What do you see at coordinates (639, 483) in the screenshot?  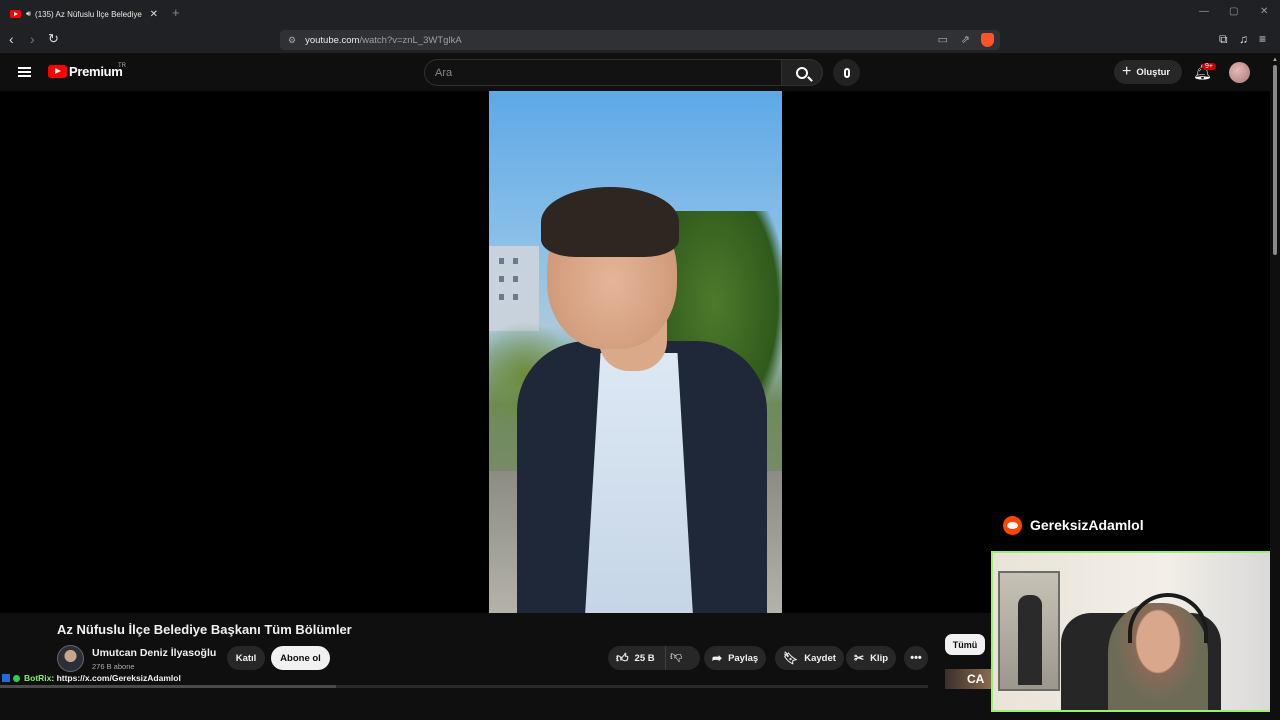 I see `man-shirt` at bounding box center [639, 483].